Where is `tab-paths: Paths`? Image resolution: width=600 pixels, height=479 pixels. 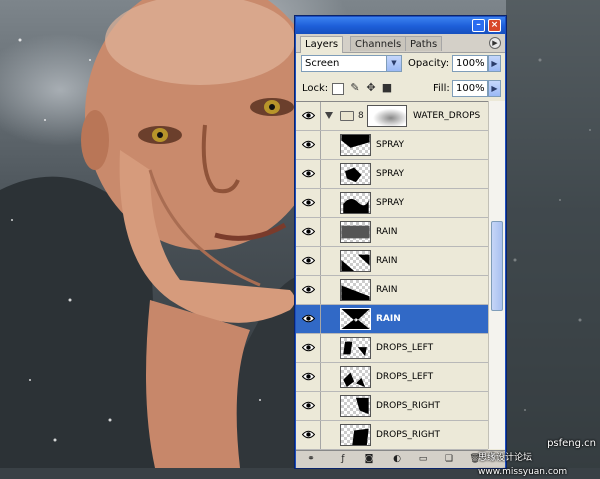
tab-paths: Paths is located at coordinates (424, 43).